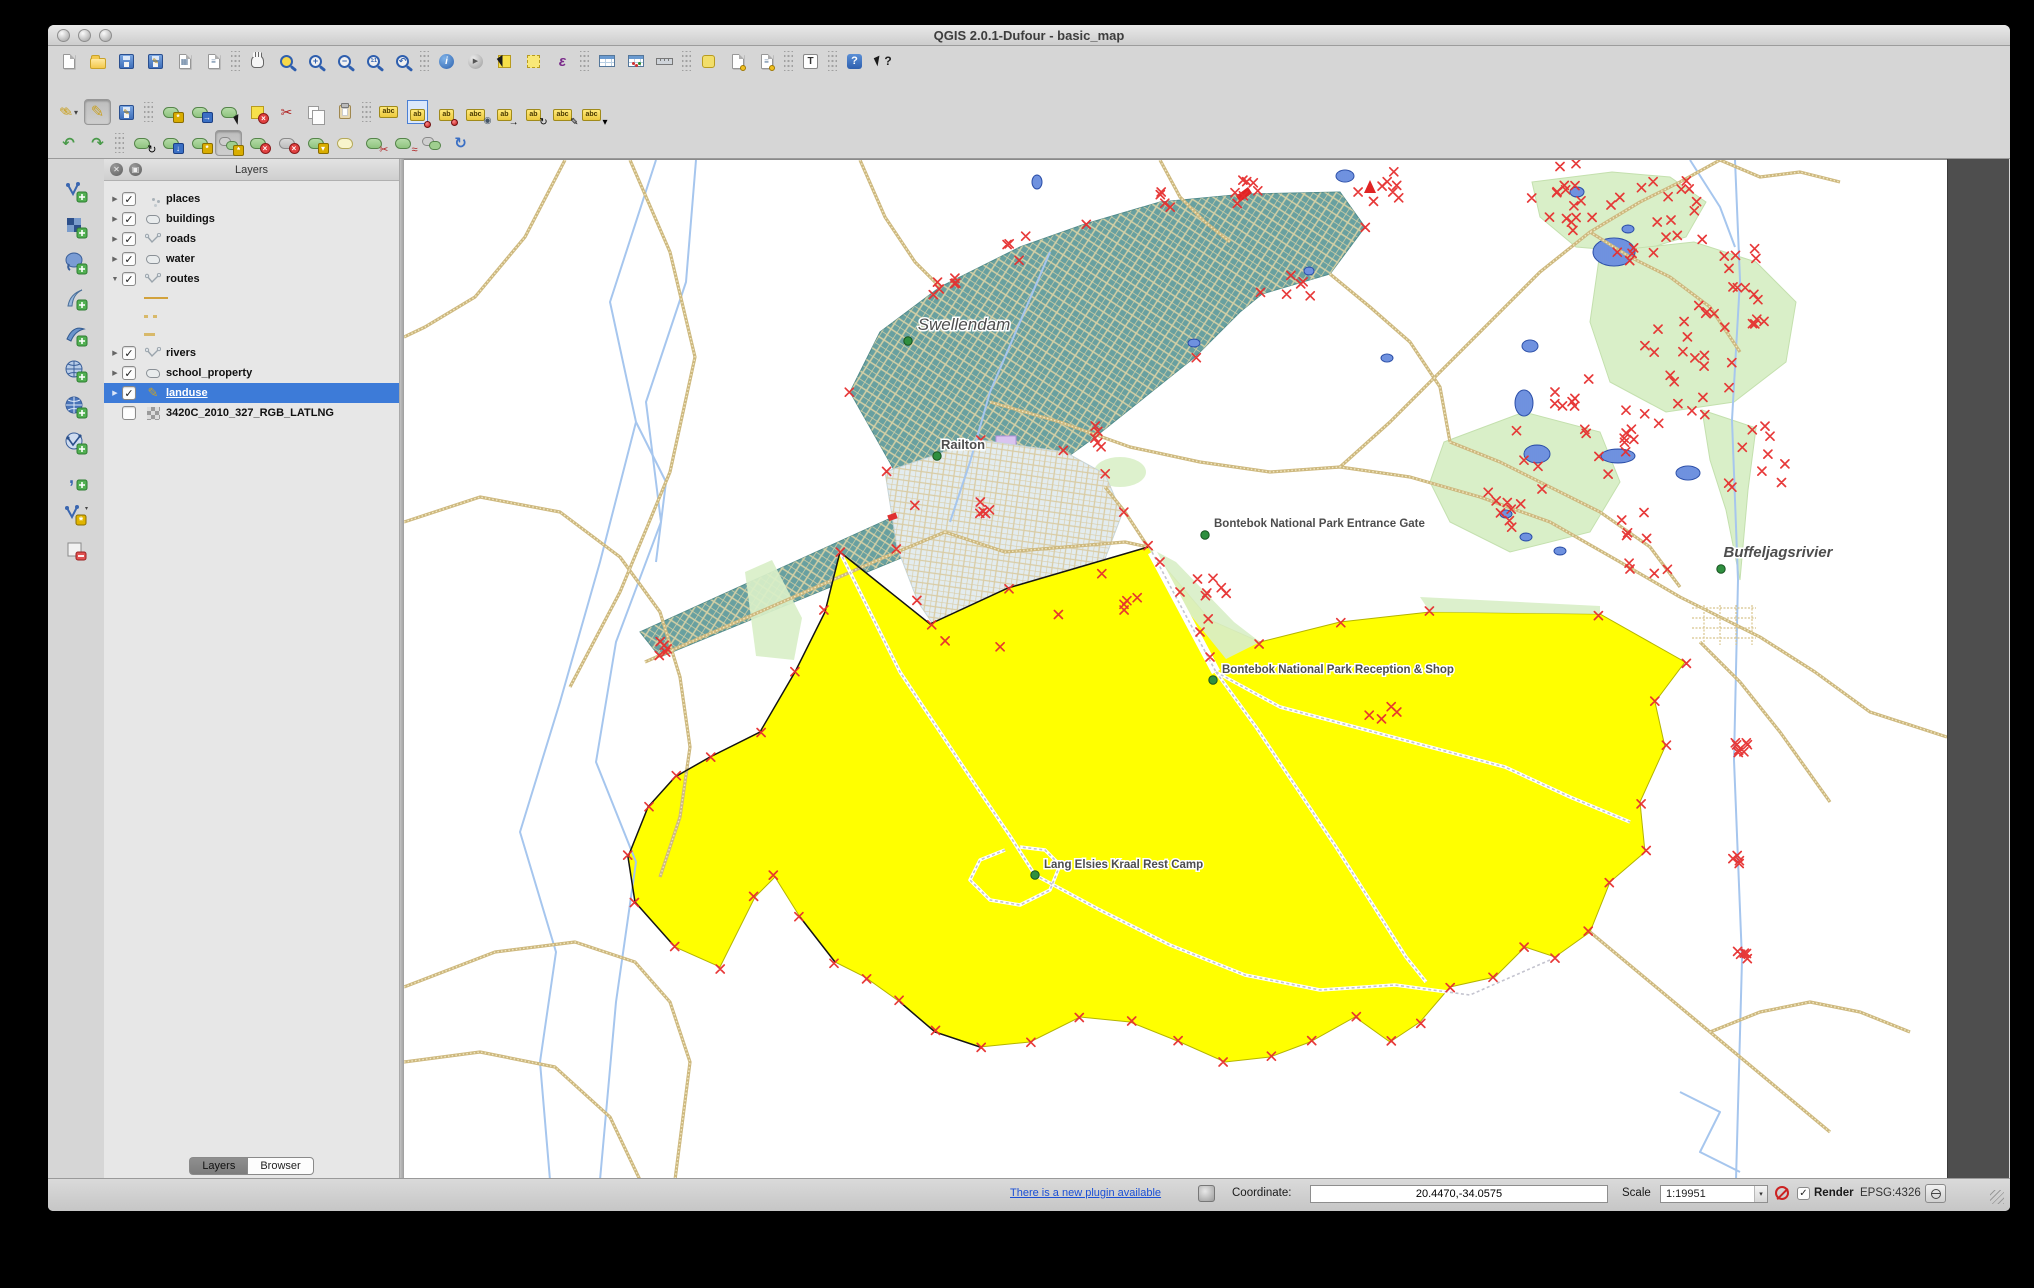  What do you see at coordinates (251, 373) in the screenshot?
I see `layer-row-school-property: ▶ ✓ school_property` at bounding box center [251, 373].